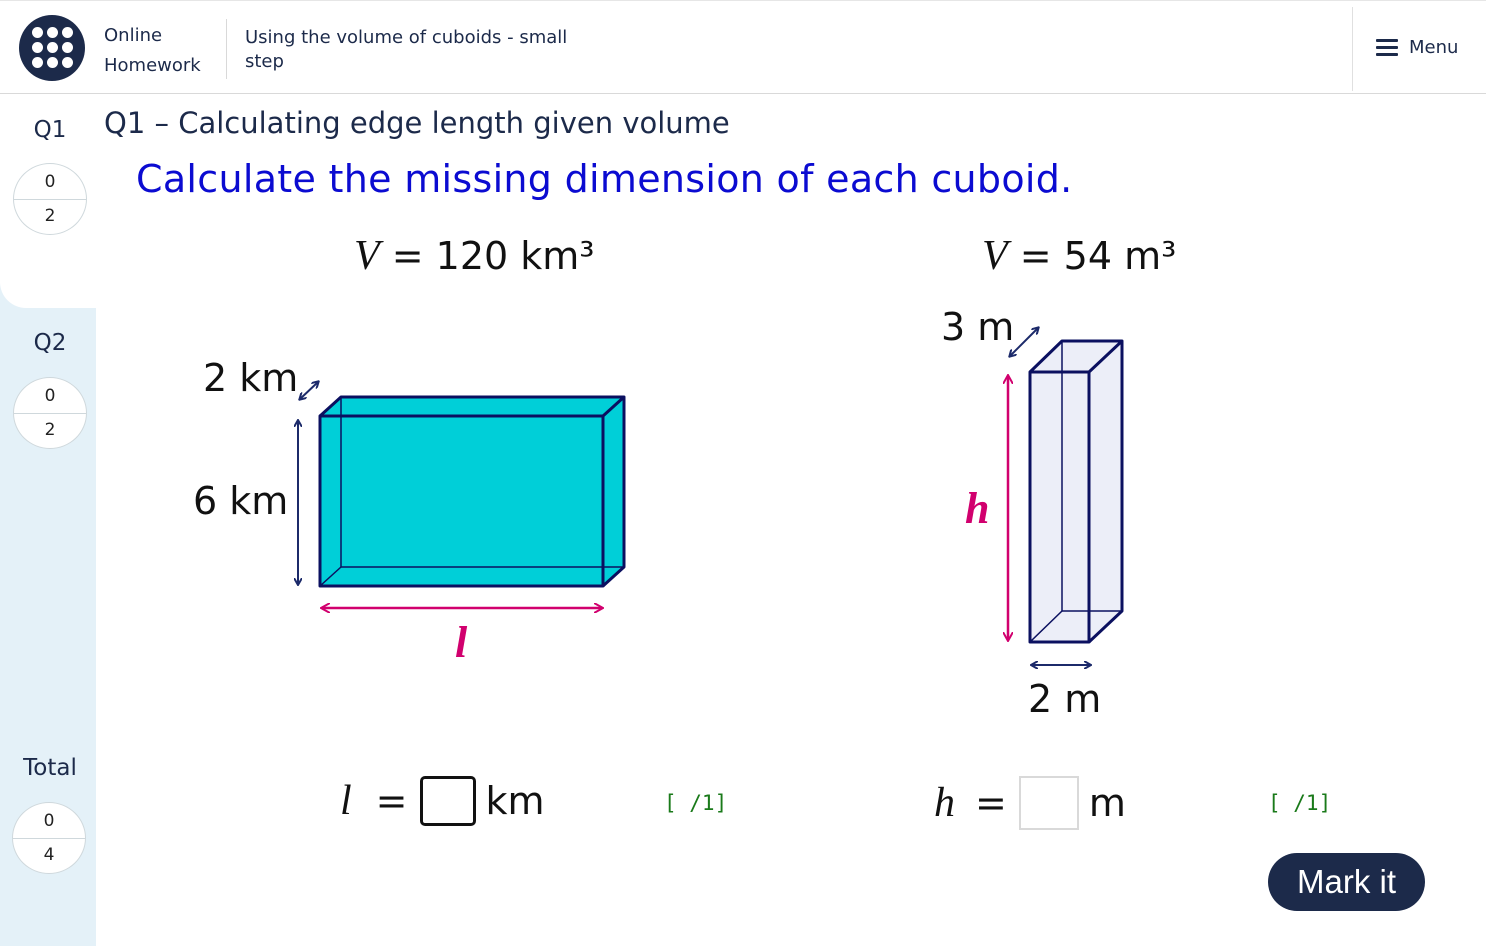 The width and height of the screenshot is (1486, 946). What do you see at coordinates (696, 803) in the screenshot?
I see `cuboid1-marks: [ /1]` at bounding box center [696, 803].